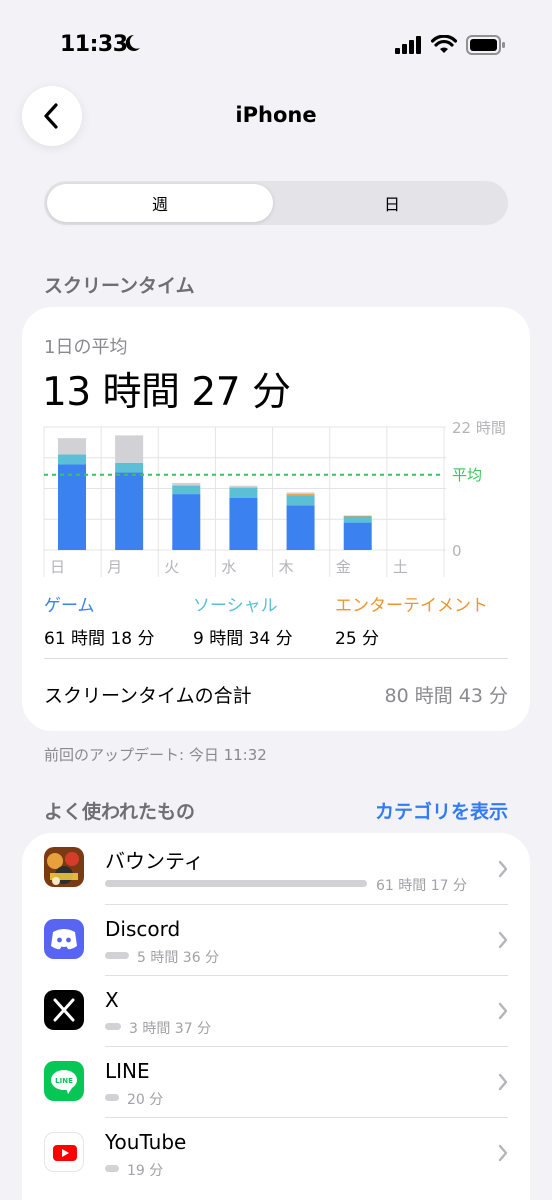 Image resolution: width=552 pixels, height=1200 pixels. What do you see at coordinates (276, 939) in the screenshot?
I see `app-row-discord: Discord 5 時間 36 分` at bounding box center [276, 939].